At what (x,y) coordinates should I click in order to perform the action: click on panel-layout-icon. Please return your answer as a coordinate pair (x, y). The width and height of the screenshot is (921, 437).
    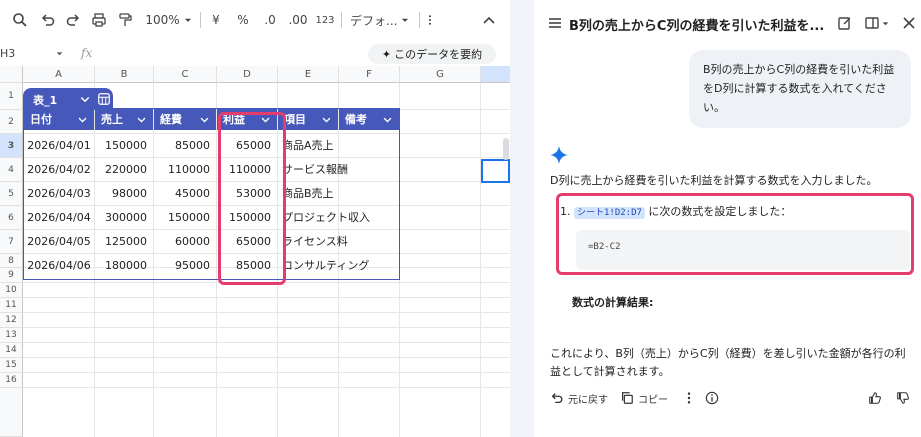
    Looking at the image, I should click on (877, 23).